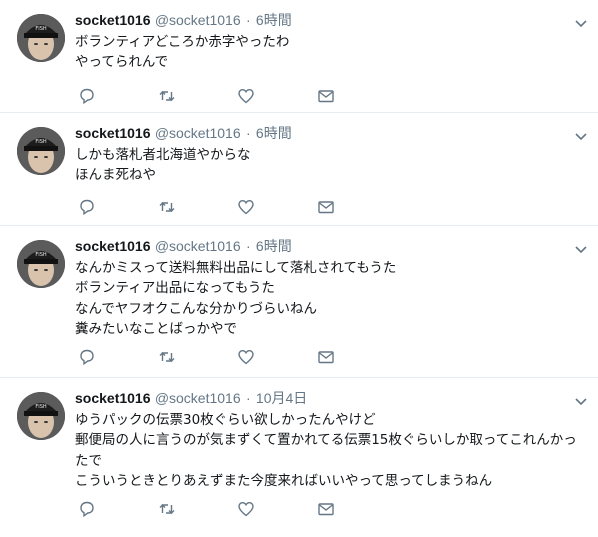  Describe the element at coordinates (182, 42) in the screenshot. I see `tweet-text-line: ボランティアどころか赤字やったわ` at that location.